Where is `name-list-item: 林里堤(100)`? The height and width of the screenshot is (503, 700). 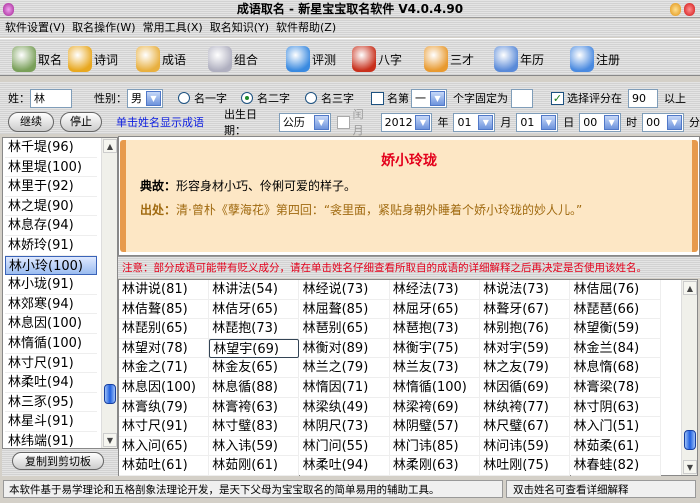
name-list-item: 林里堤(100) is located at coordinates (51, 168).